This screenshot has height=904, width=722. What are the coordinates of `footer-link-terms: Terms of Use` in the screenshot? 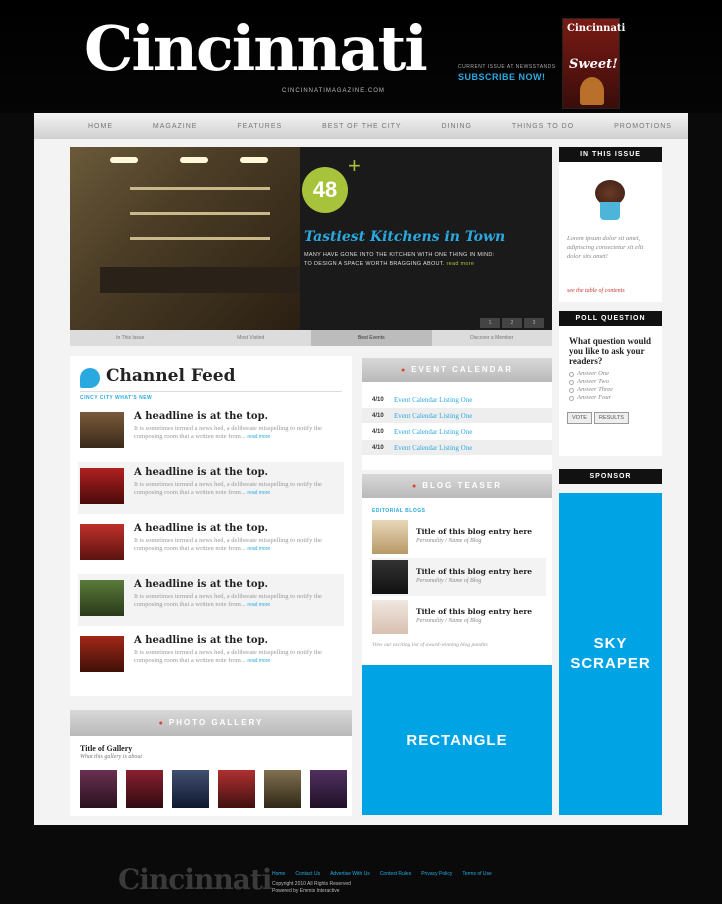 It's located at (476, 874).